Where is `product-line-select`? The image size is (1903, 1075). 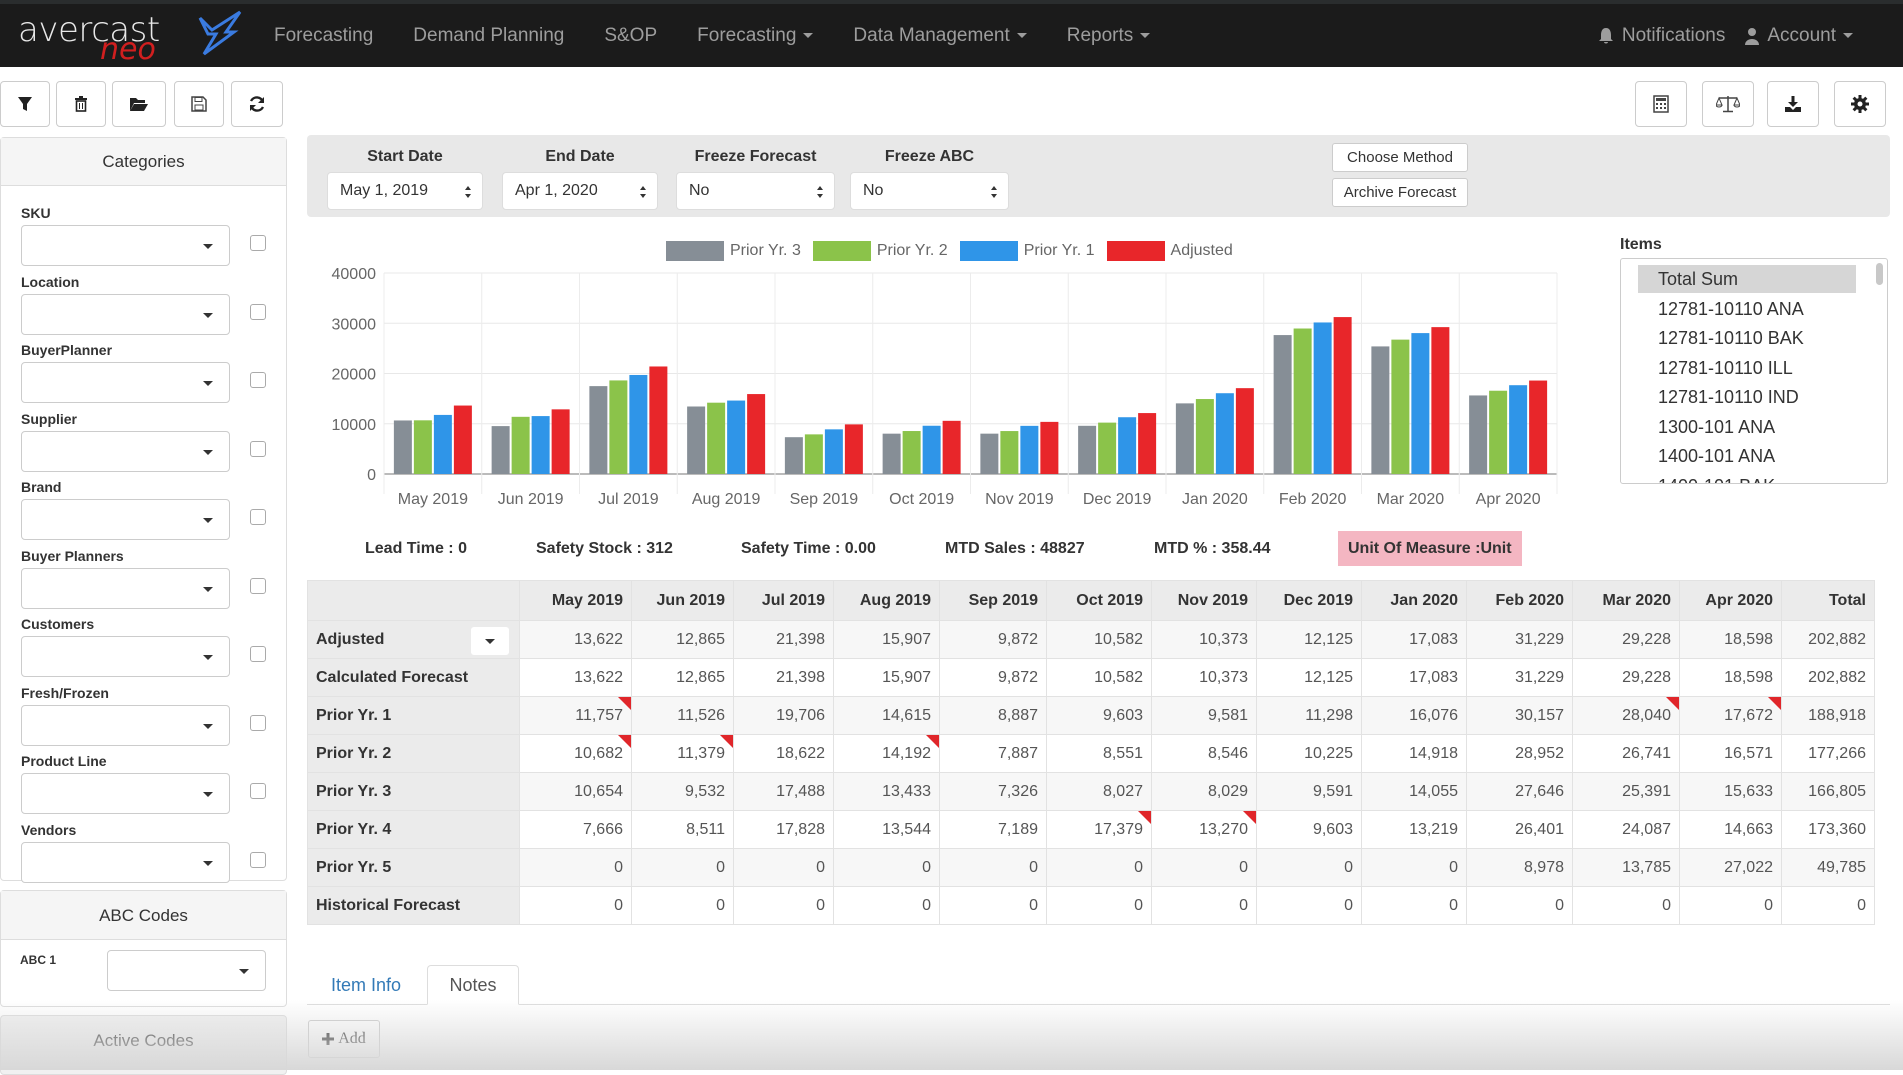
product-line-select is located at coordinates (125, 793).